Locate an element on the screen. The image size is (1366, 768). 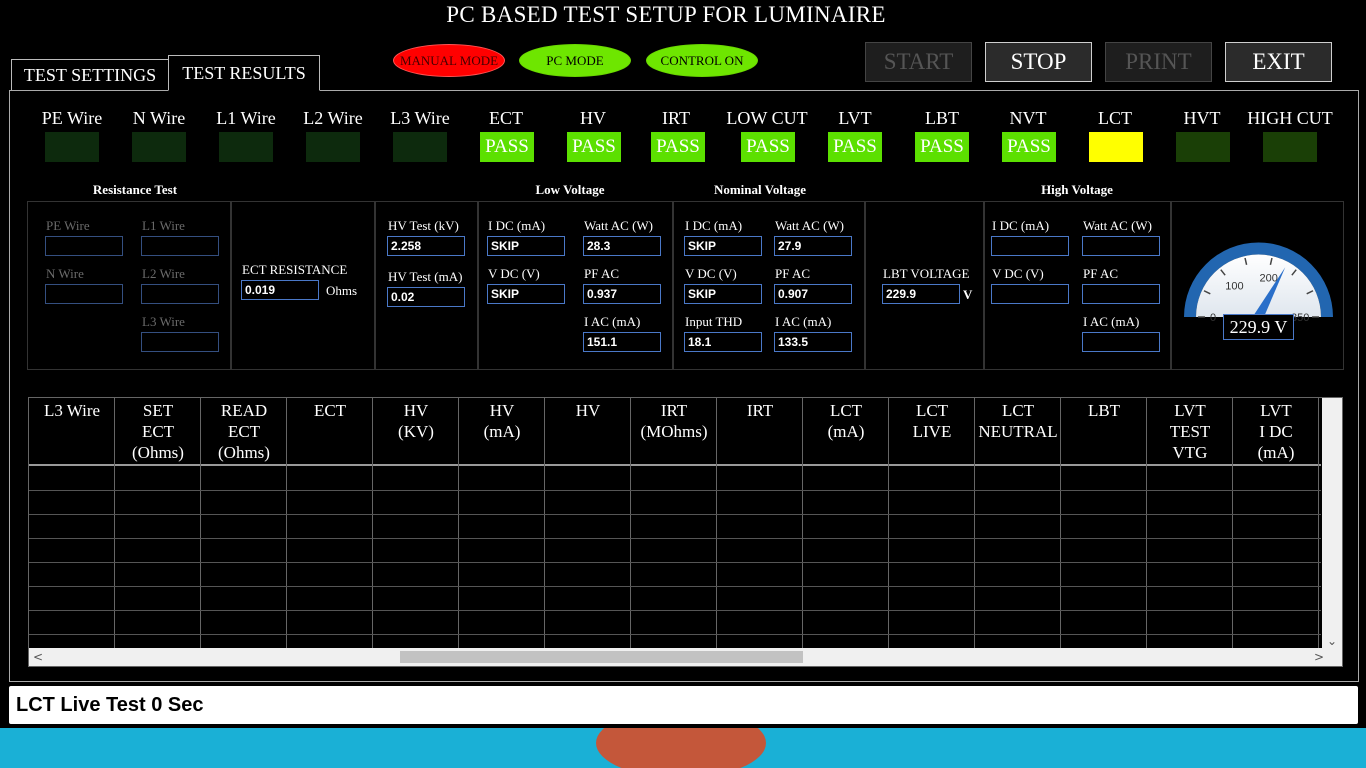
hvt-idc-field is located at coordinates (1030, 246).